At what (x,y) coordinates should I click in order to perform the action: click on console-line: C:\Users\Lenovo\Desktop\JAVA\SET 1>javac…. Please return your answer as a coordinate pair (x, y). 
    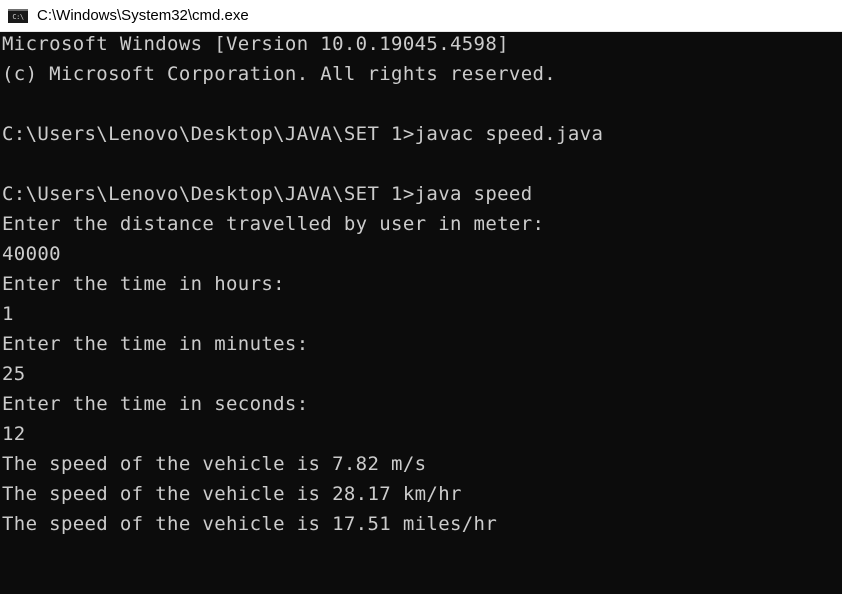
    Looking at the image, I should click on (303, 134).